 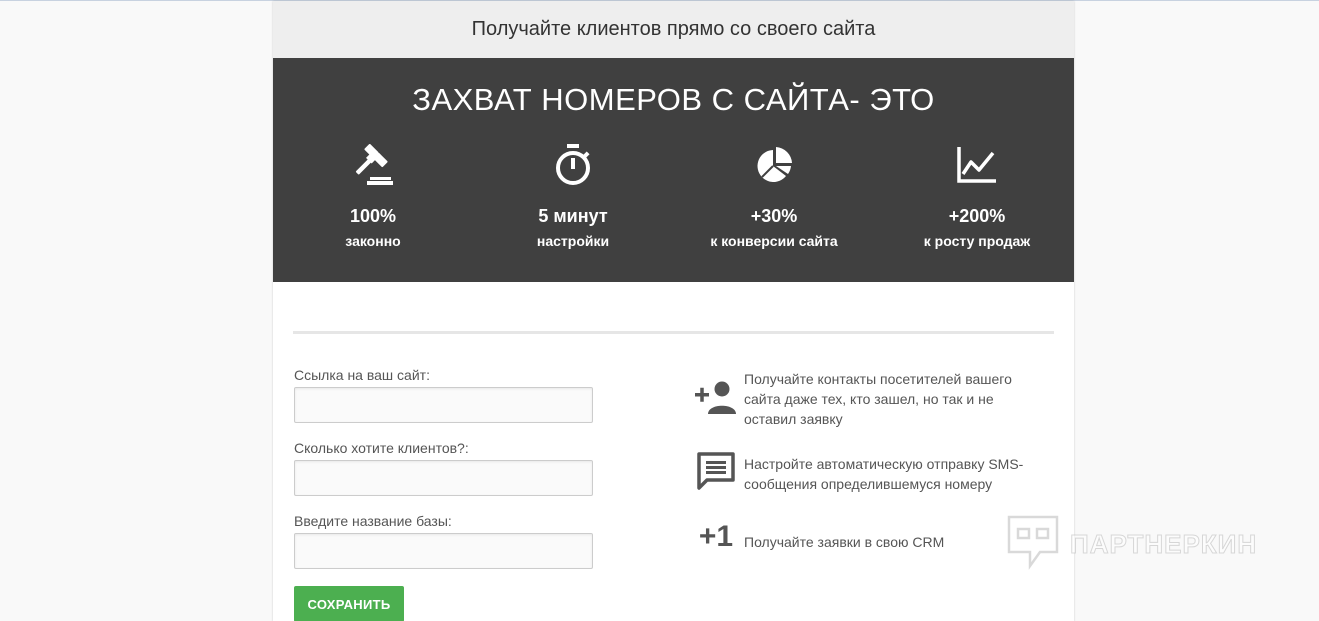 I want to click on watermark-logo-icon, so click(x=1033, y=544).